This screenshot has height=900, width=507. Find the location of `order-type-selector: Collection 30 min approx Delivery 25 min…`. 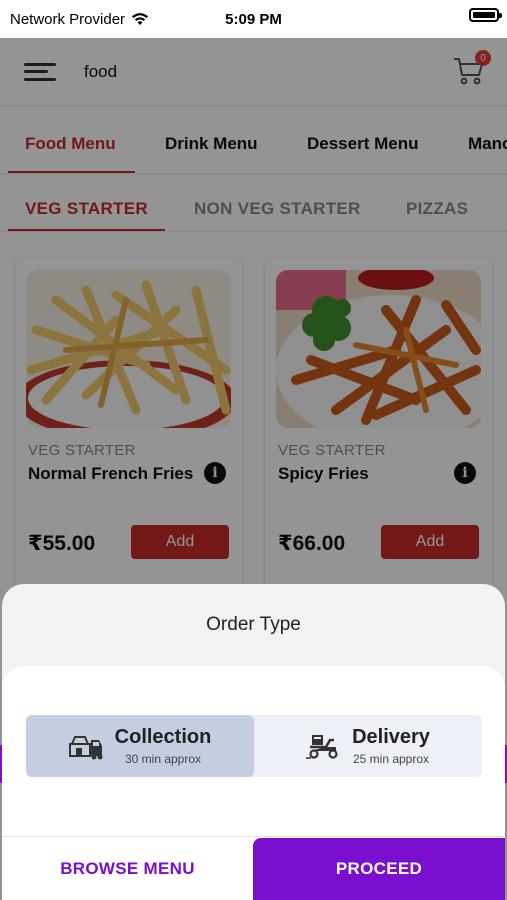

order-type-selector: Collection 30 min approx Delivery 25 min… is located at coordinates (254, 746).